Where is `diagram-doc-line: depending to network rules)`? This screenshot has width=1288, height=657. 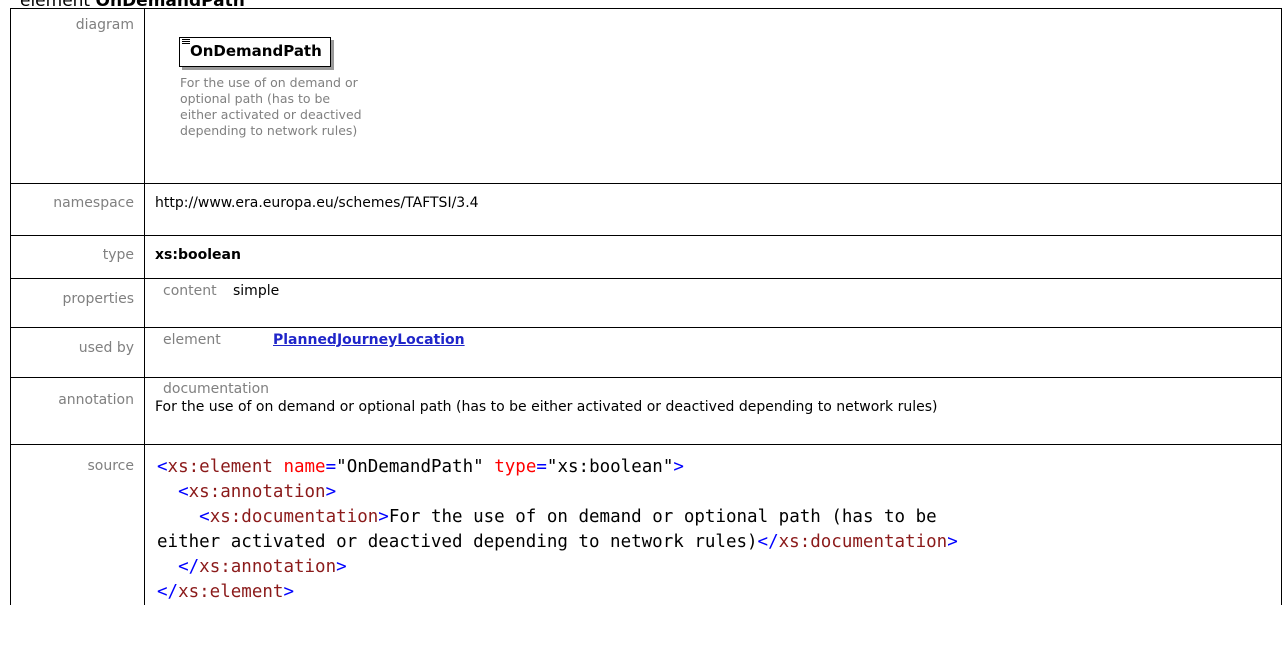 diagram-doc-line: depending to network rules) is located at coordinates (269, 130).